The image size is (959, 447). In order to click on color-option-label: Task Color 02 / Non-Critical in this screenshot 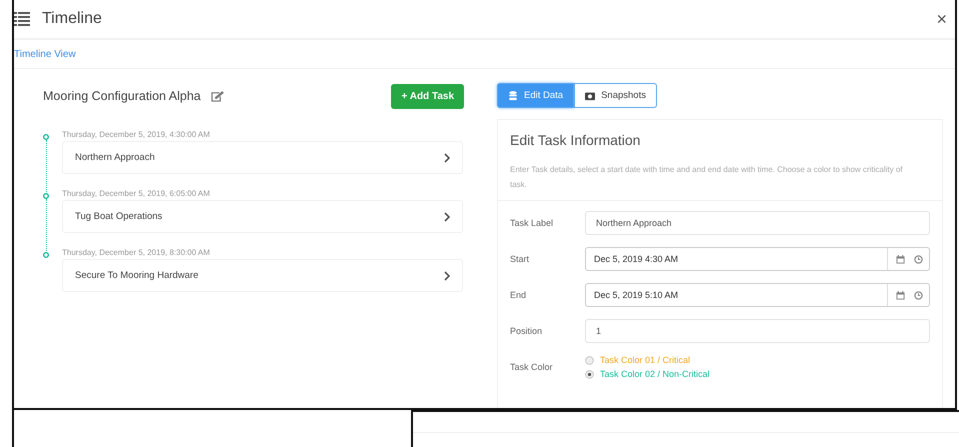, I will do `click(655, 374)`.